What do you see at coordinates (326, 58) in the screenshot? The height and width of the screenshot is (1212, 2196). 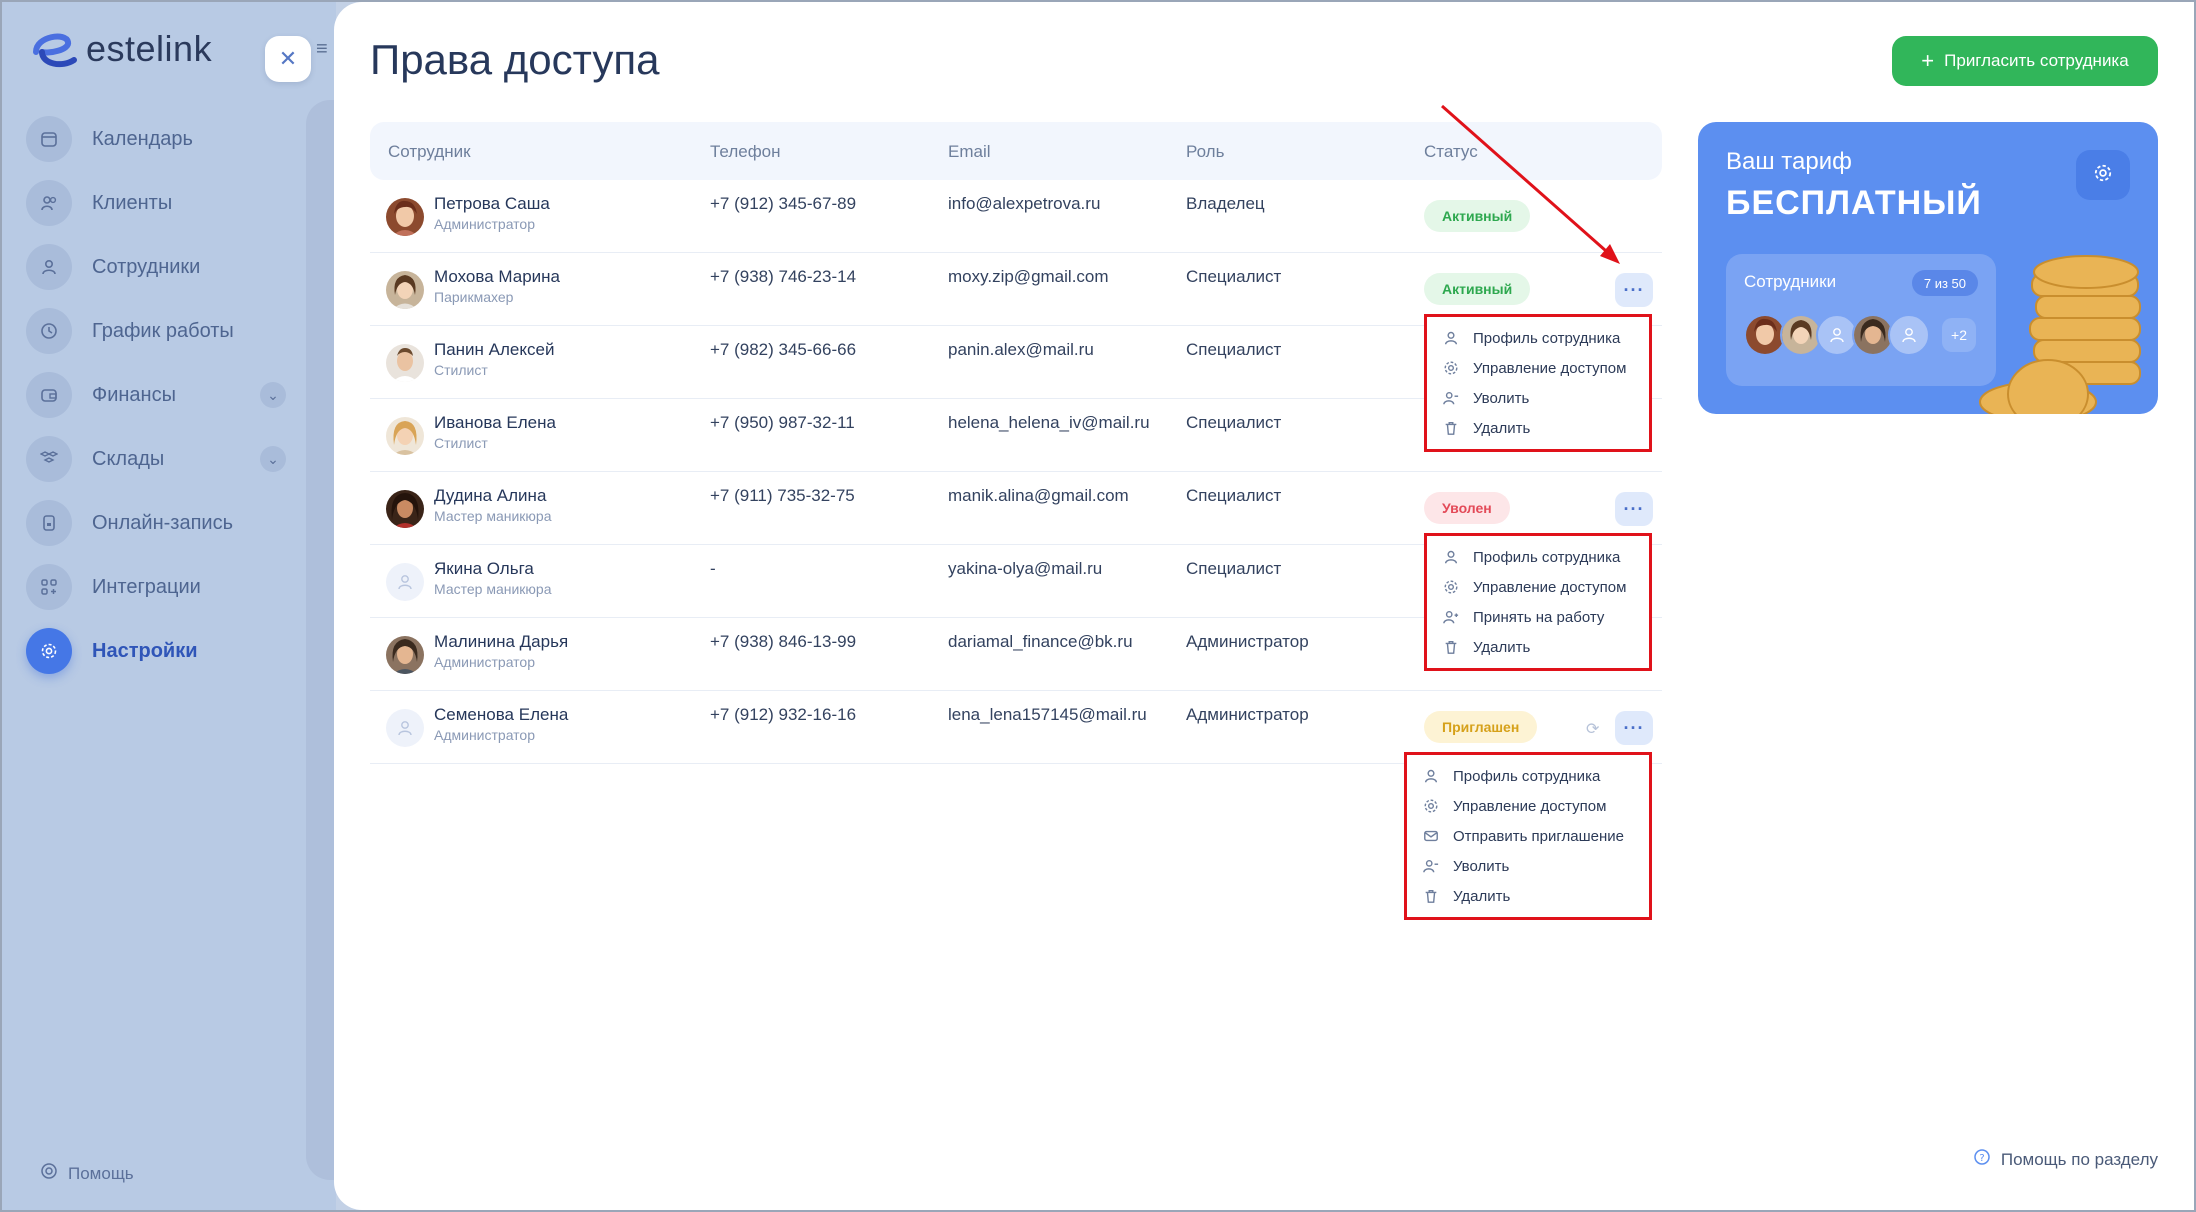 I see `menu-icon: ≡` at bounding box center [326, 58].